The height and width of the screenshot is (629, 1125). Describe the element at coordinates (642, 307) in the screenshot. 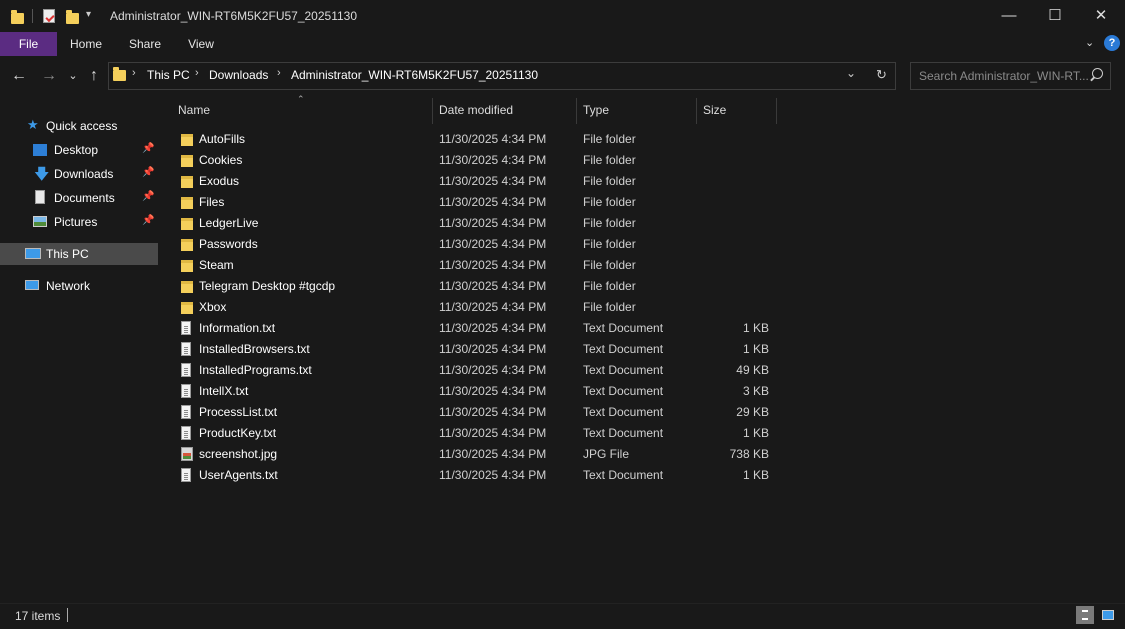

I see `file-row: Xbox 11/30/2025 4:34 PM File folder` at that location.